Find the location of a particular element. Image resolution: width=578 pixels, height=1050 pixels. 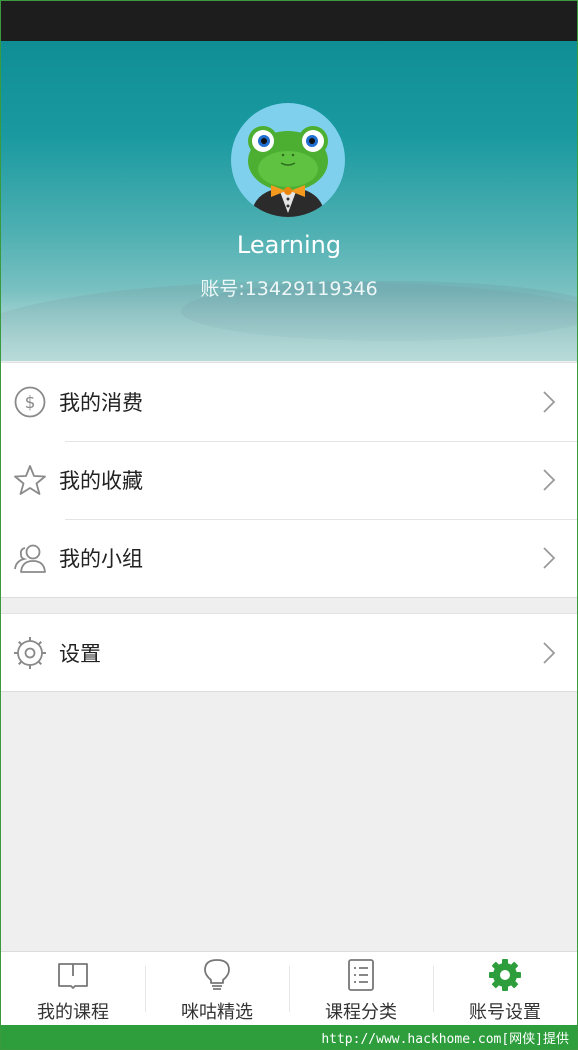

account-number: 账号:13429119346 is located at coordinates (289, 289).